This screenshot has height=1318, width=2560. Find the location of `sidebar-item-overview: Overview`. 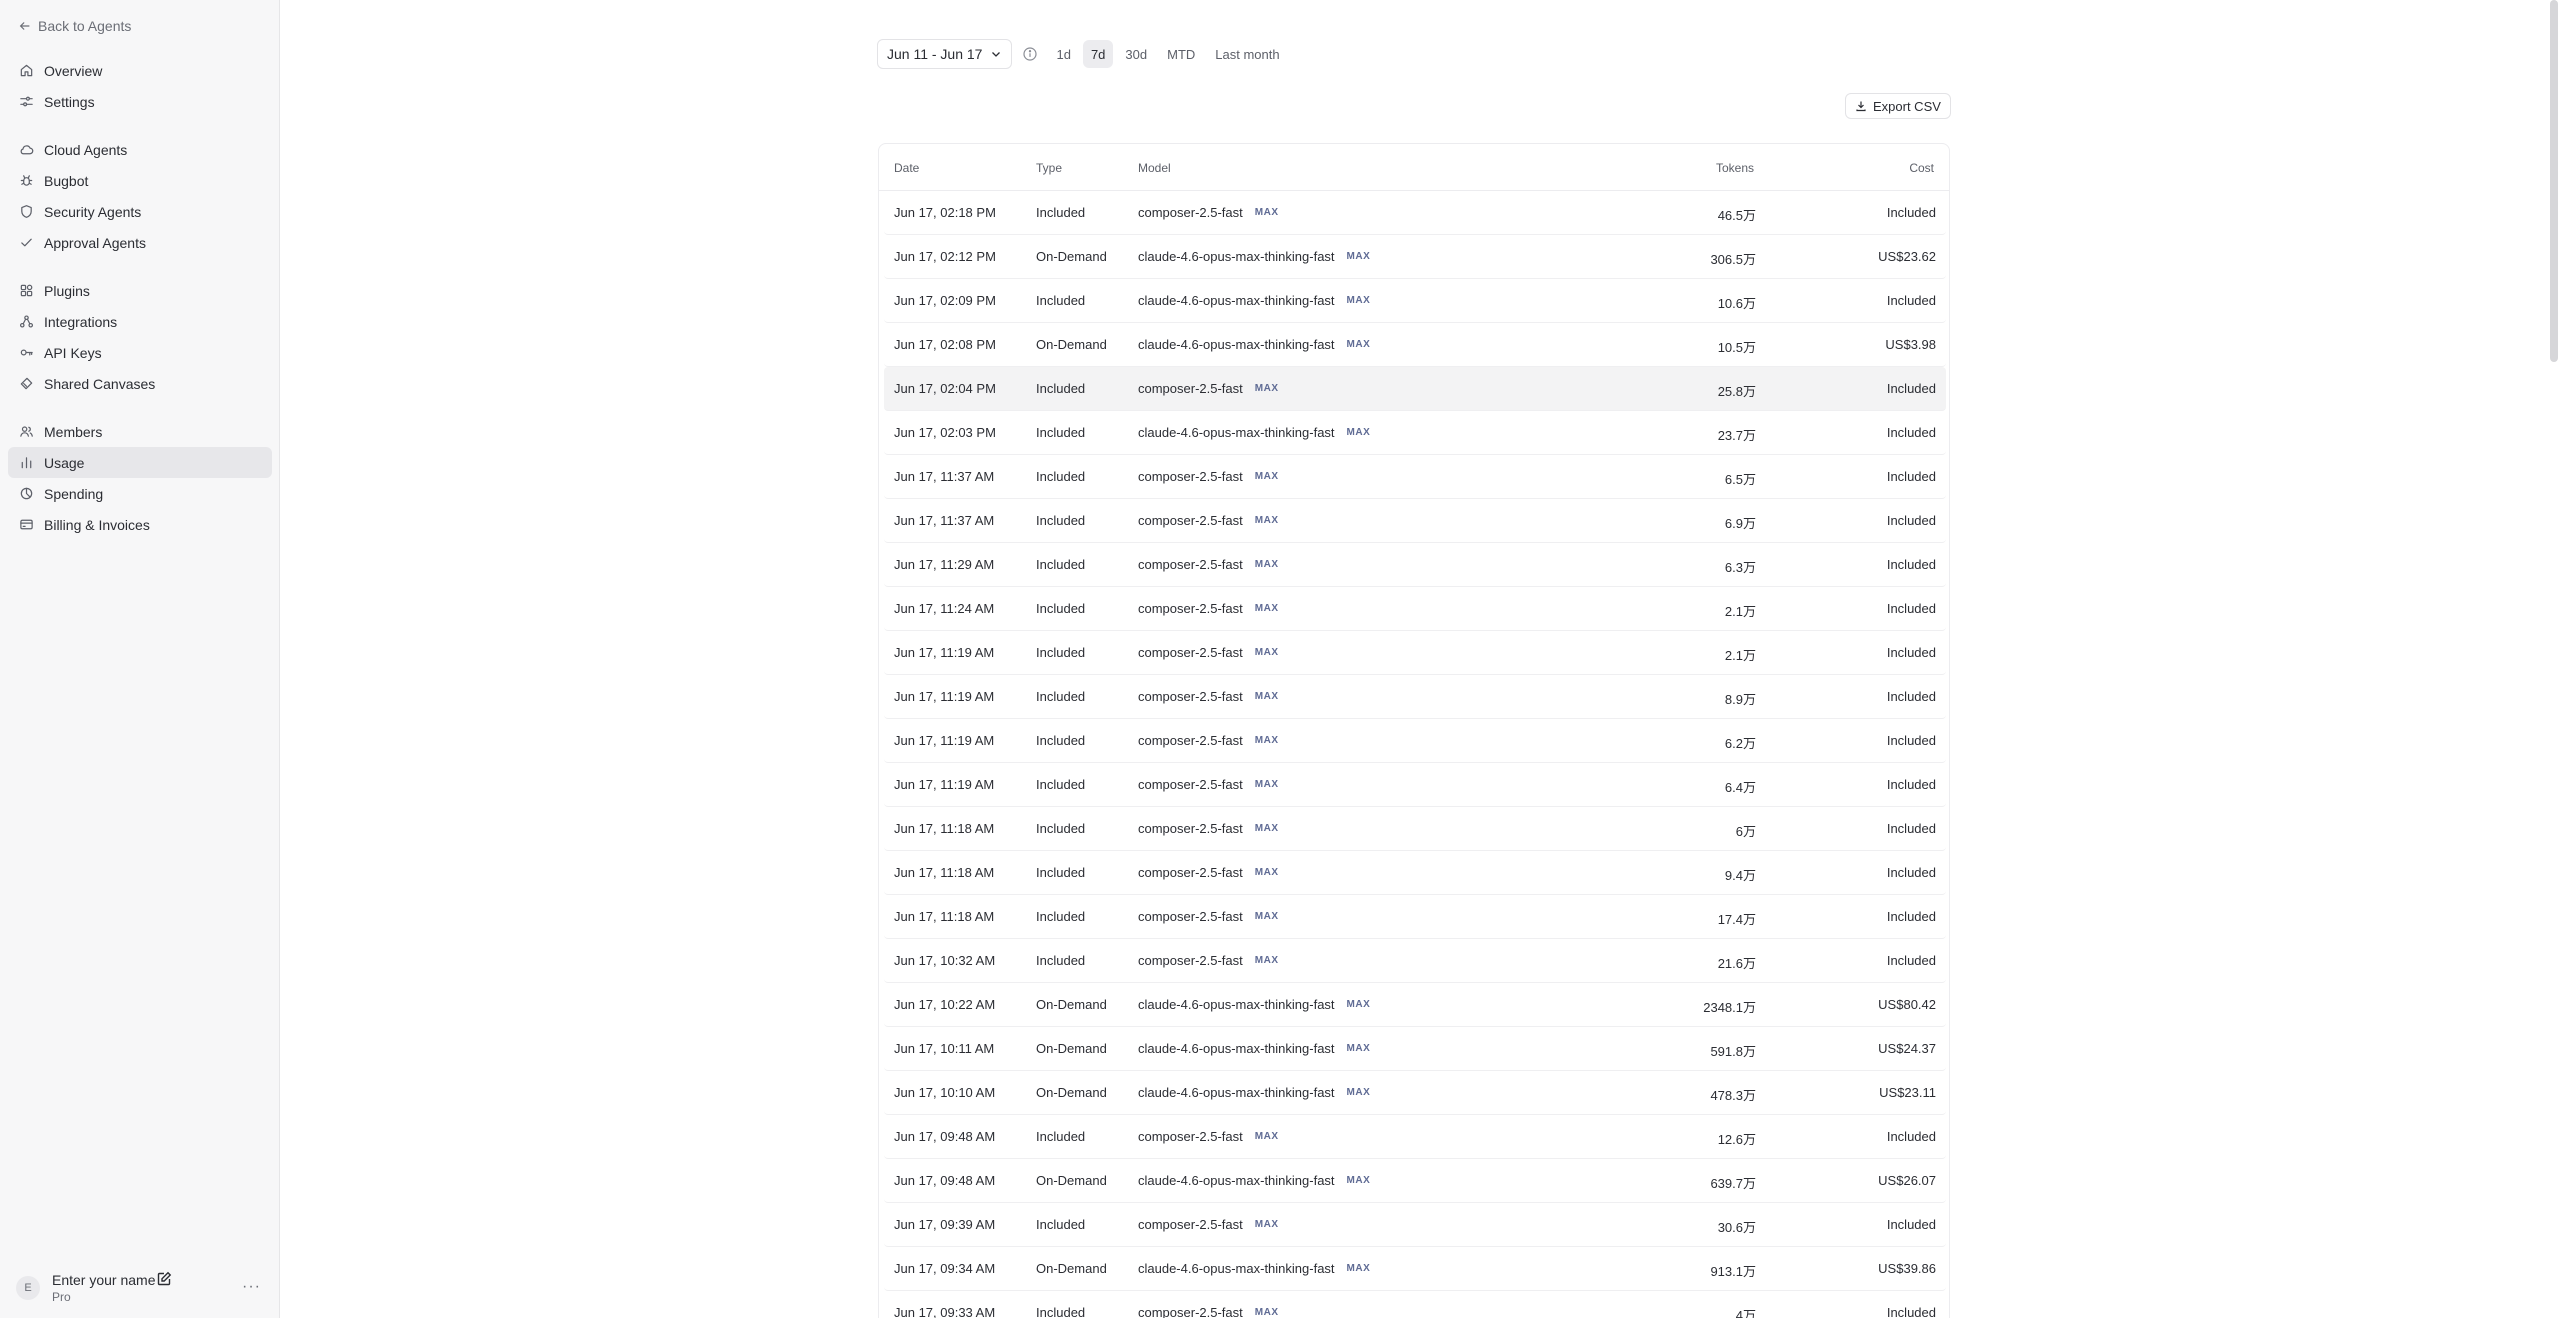

sidebar-item-overview: Overview is located at coordinates (140, 70).